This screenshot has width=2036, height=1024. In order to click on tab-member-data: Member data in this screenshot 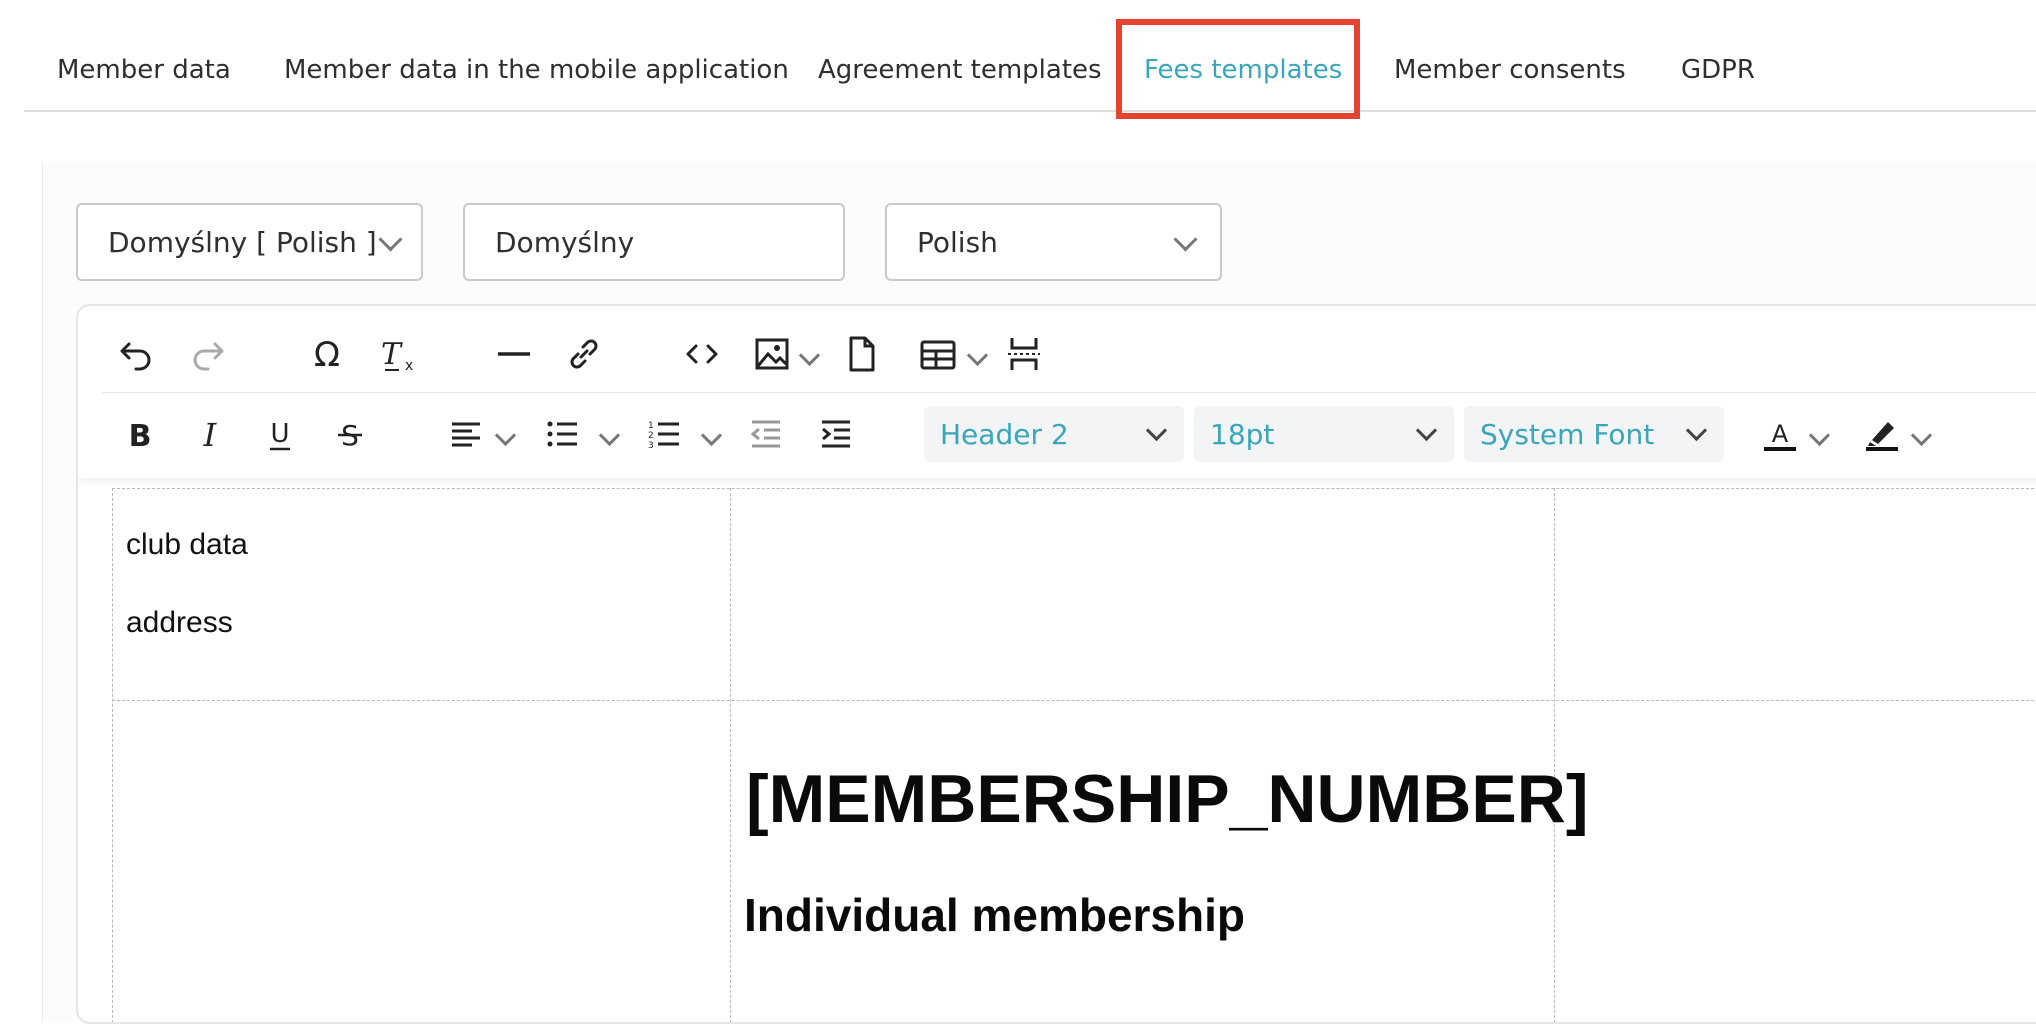, I will do `click(144, 70)`.